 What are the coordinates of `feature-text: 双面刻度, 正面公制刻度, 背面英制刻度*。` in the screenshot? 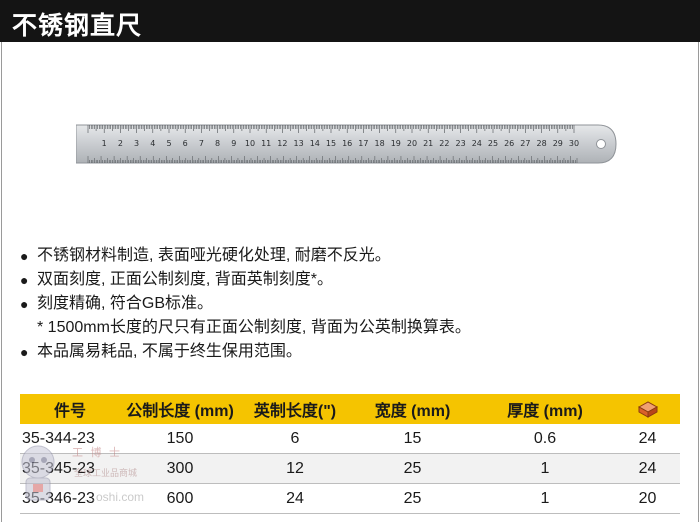 It's located at (185, 279).